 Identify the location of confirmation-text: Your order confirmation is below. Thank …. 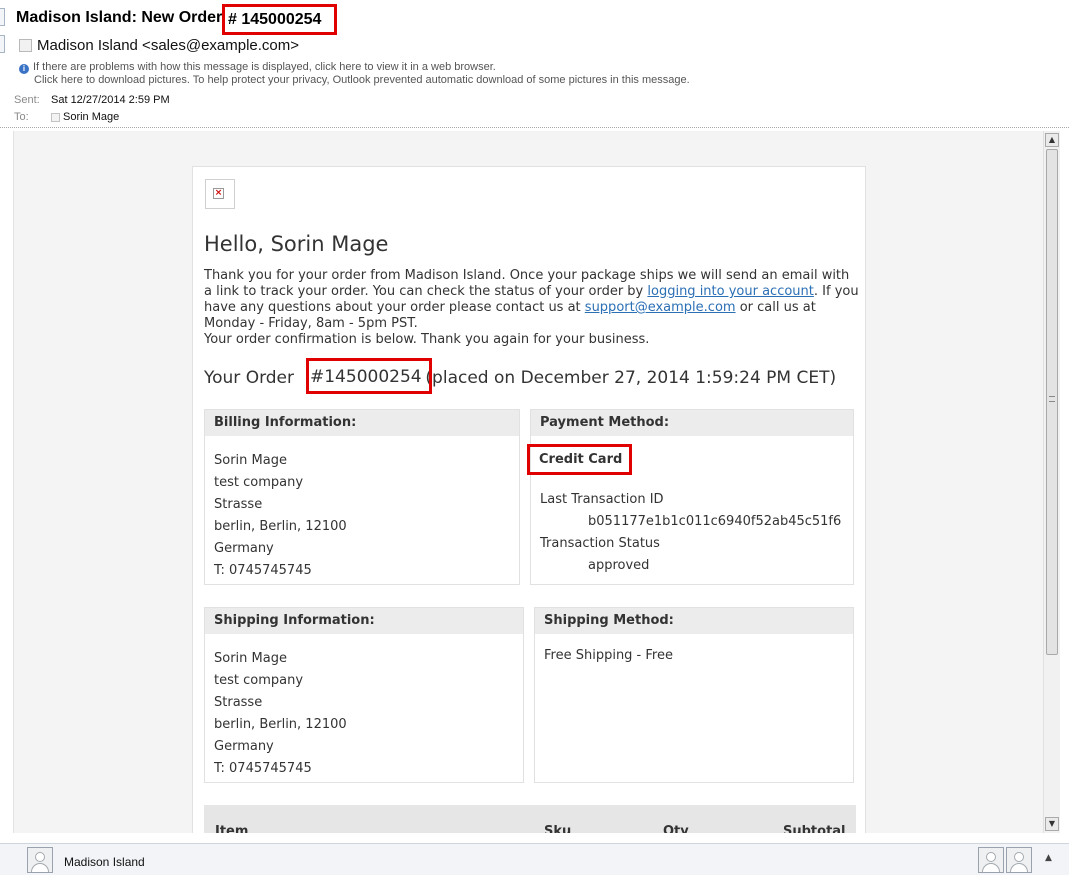
(427, 339).